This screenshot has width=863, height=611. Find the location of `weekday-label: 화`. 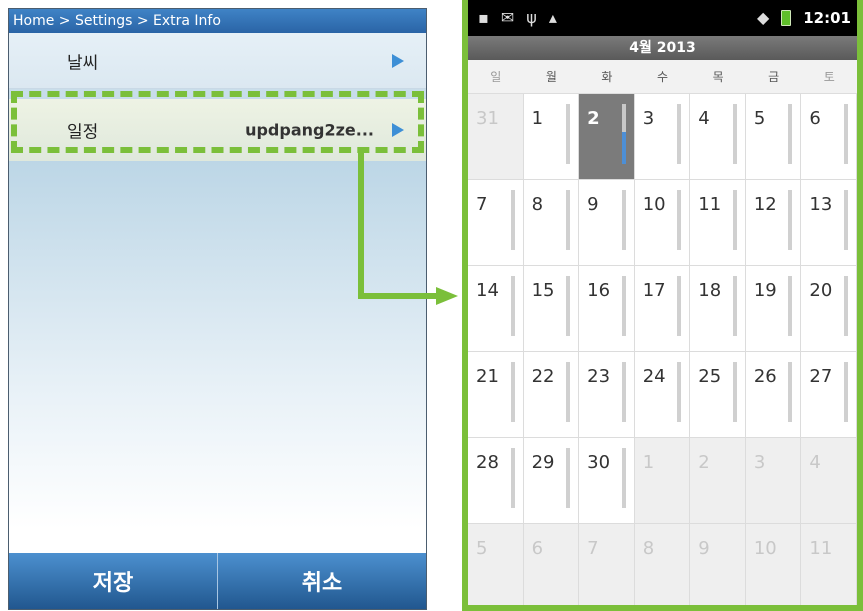

weekday-label: 화 is located at coordinates (607, 77).